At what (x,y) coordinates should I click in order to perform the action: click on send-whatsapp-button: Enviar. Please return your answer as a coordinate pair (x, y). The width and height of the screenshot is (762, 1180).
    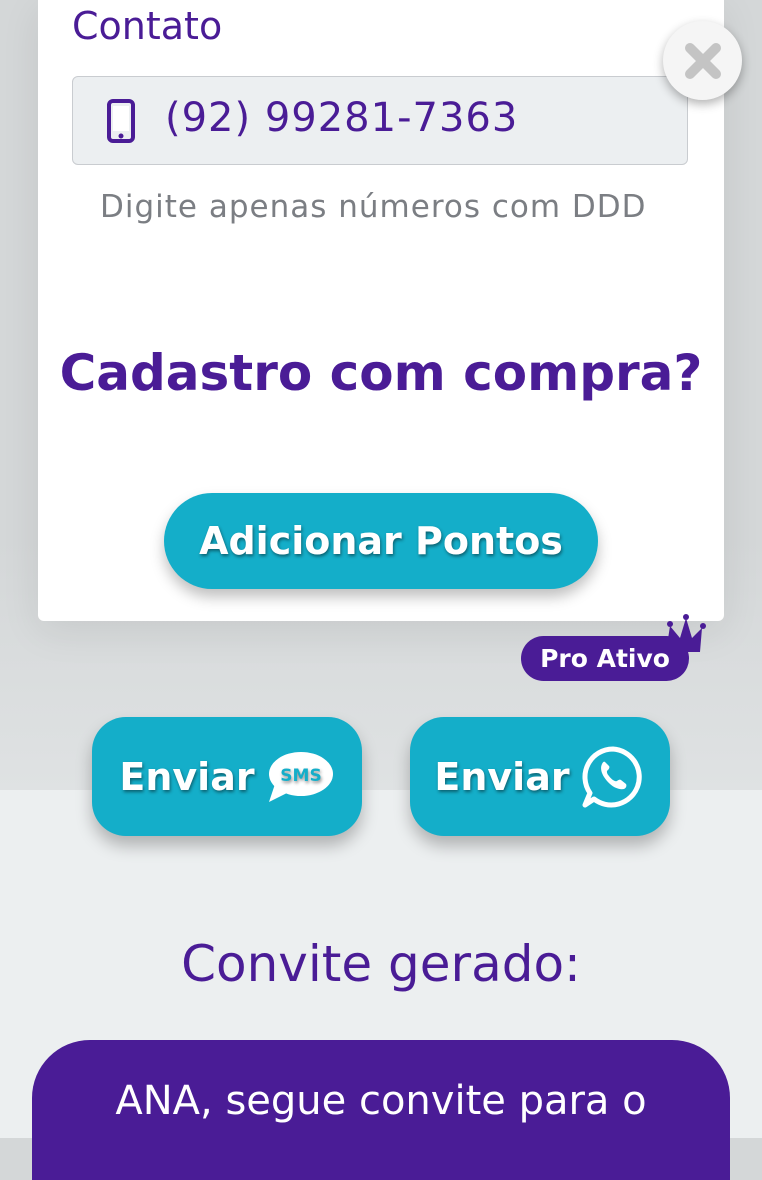
    Looking at the image, I should click on (540, 776).